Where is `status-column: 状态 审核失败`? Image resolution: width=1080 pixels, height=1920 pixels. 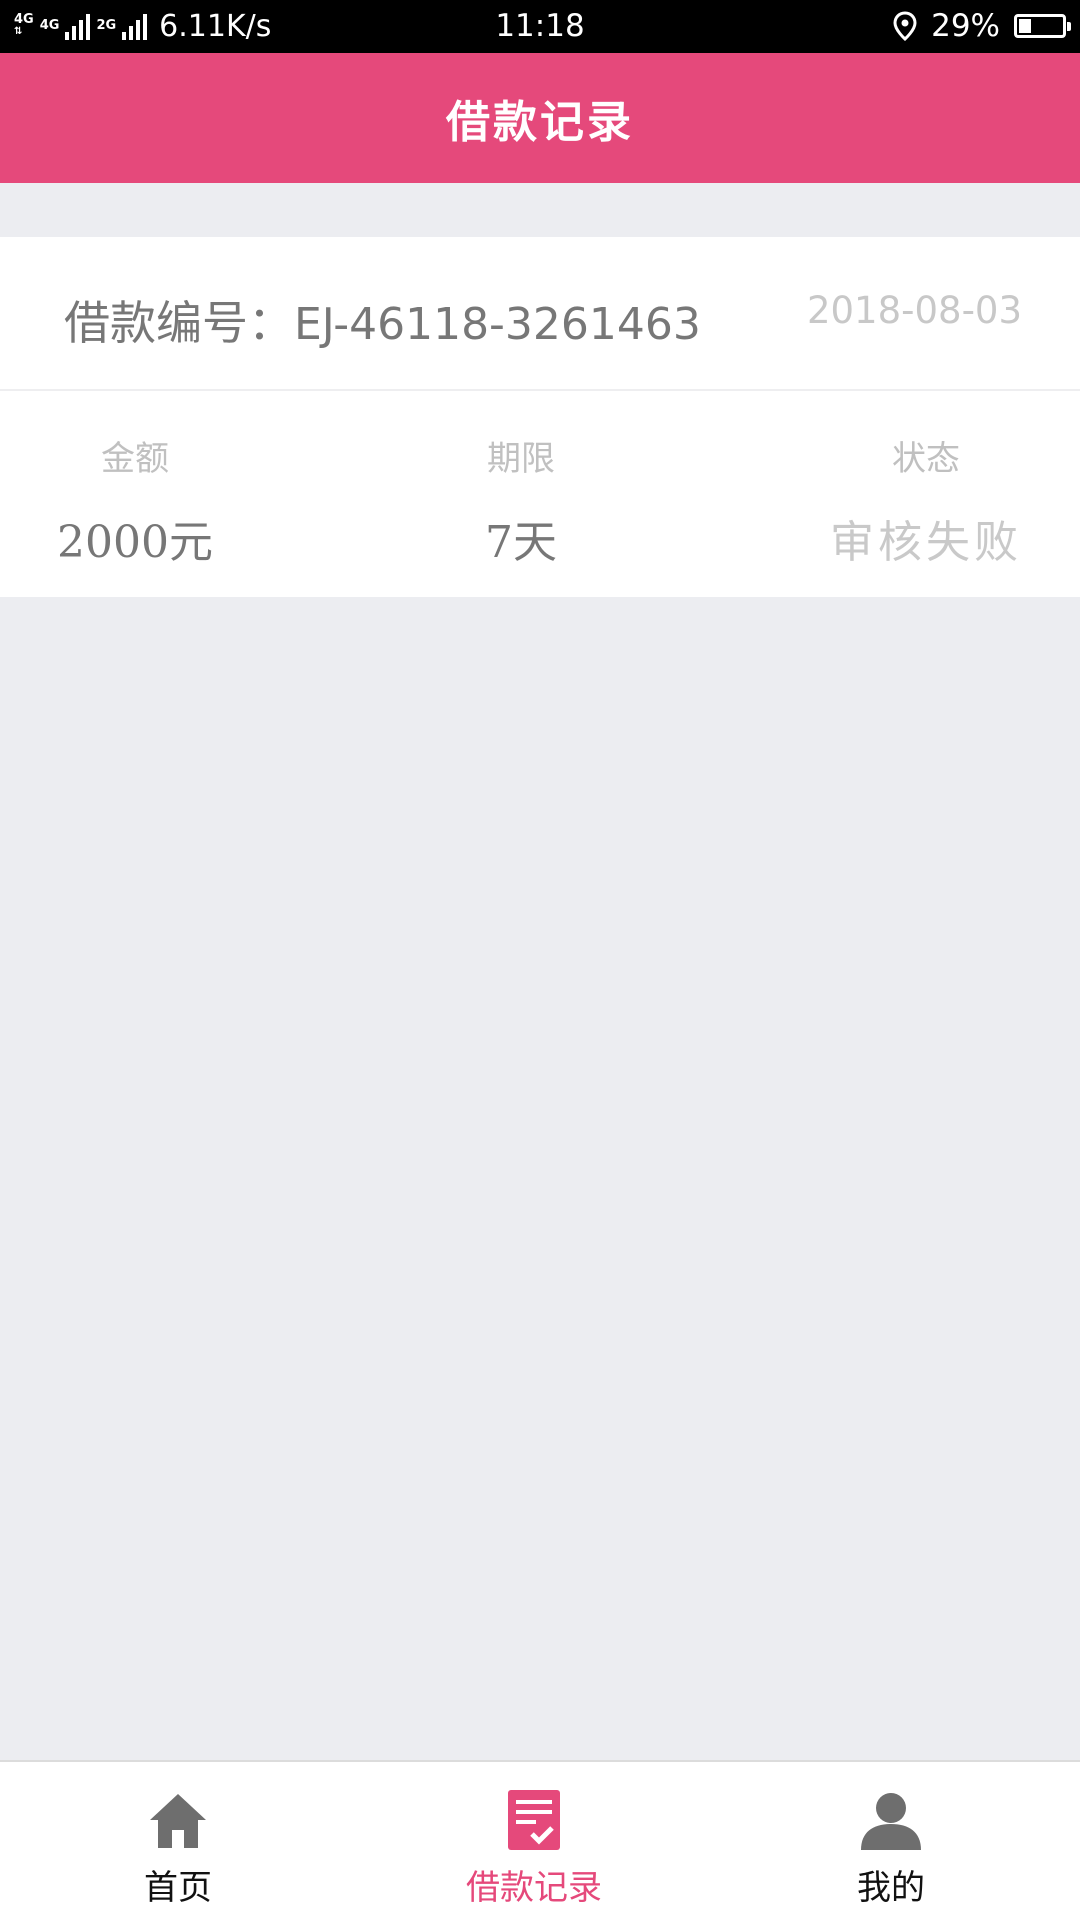
status-column: 状态 审核失败 is located at coordinates (926, 500).